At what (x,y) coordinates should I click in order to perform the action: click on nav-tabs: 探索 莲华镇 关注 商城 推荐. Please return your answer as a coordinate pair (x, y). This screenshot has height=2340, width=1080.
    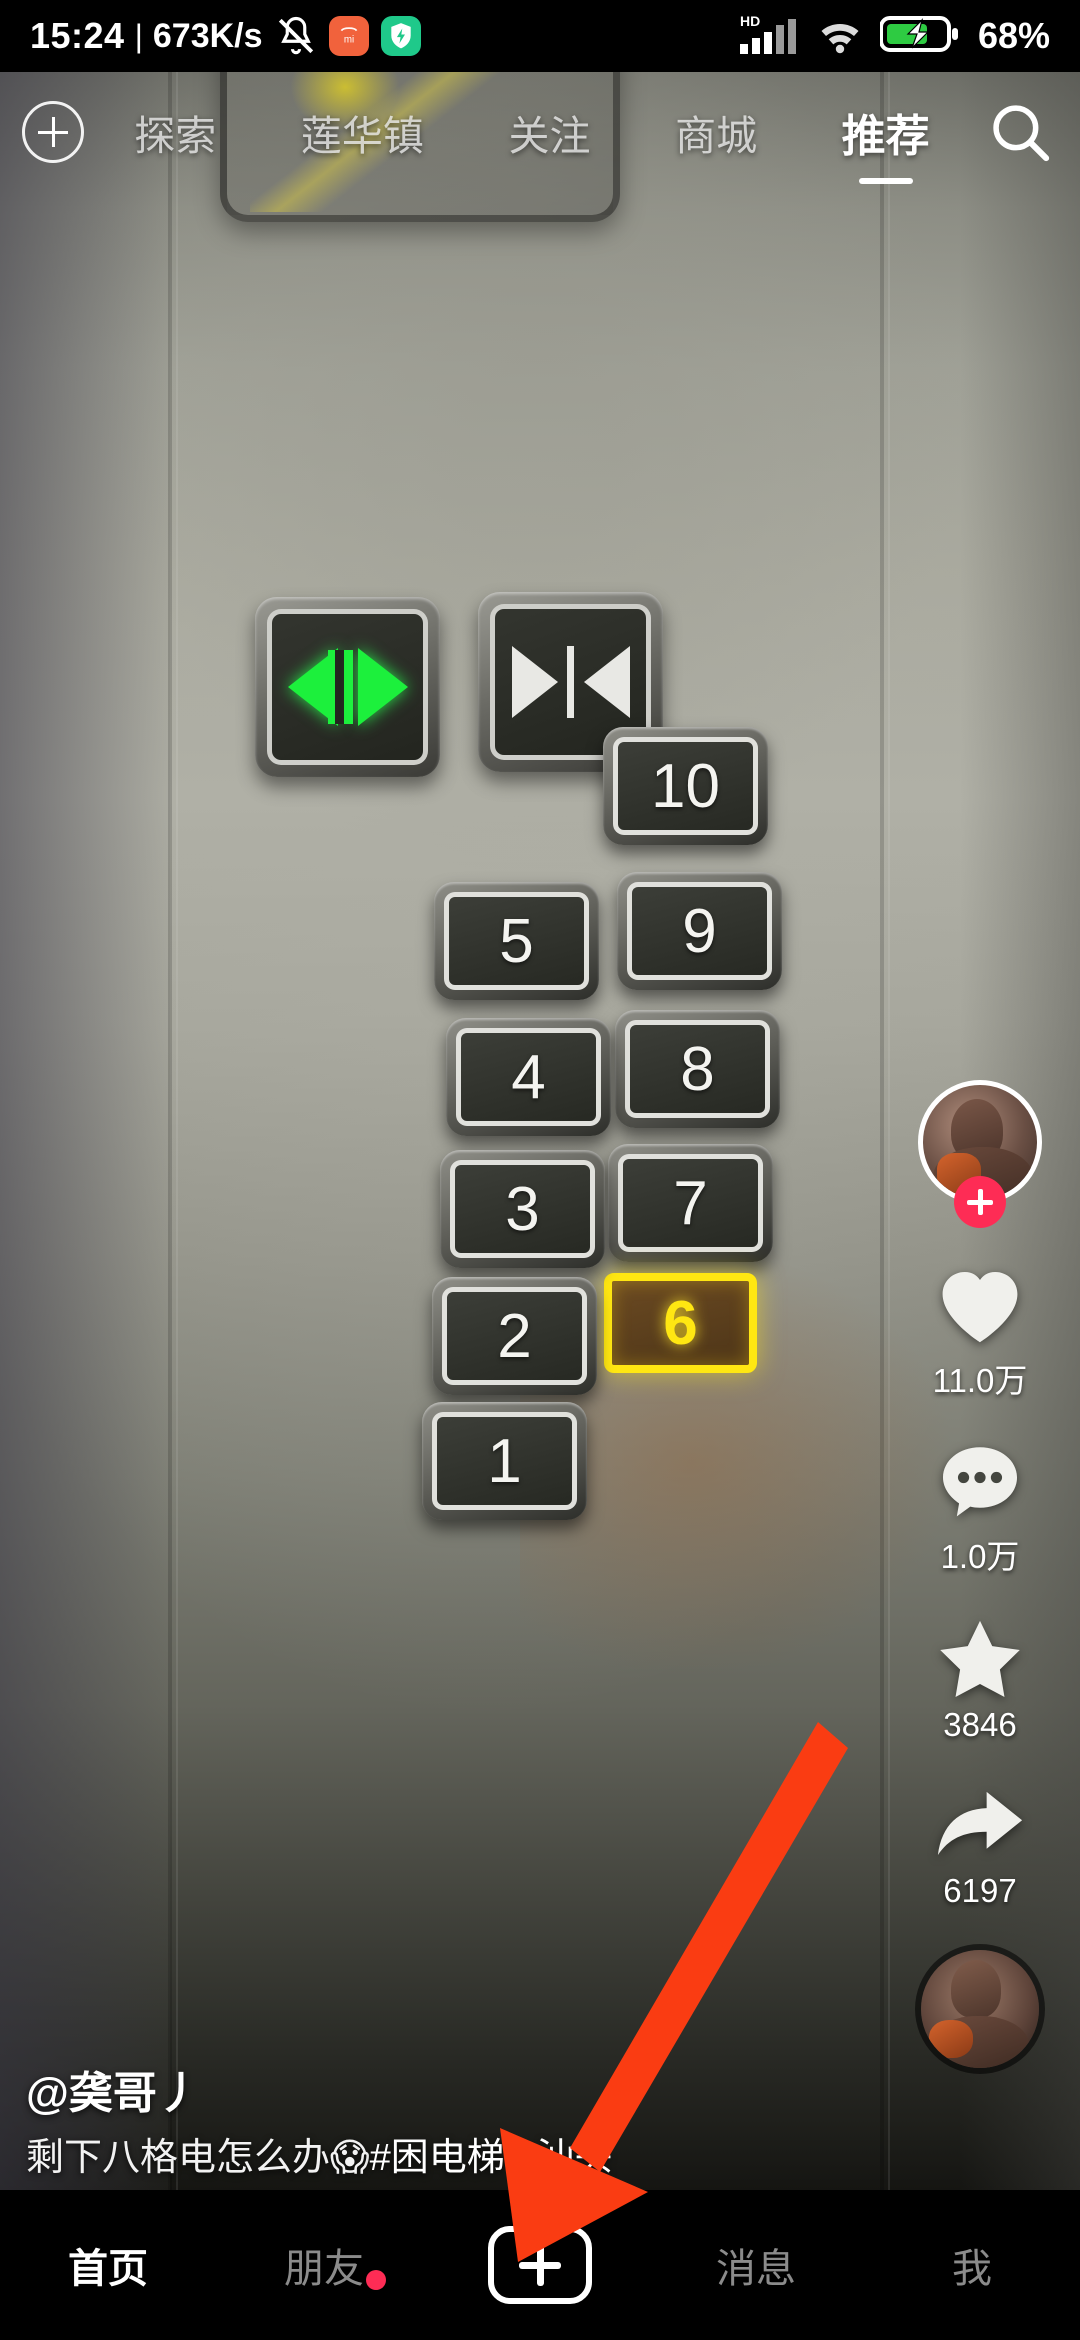
    Looking at the image, I should click on (532, 142).